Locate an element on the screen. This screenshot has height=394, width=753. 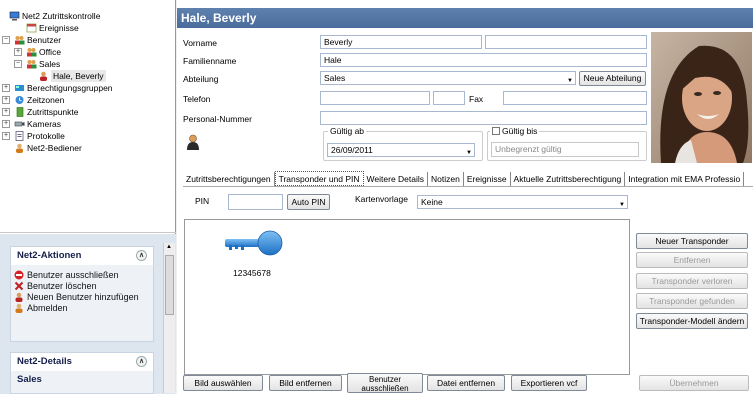
computer-icon is located at coordinates (14, 16).